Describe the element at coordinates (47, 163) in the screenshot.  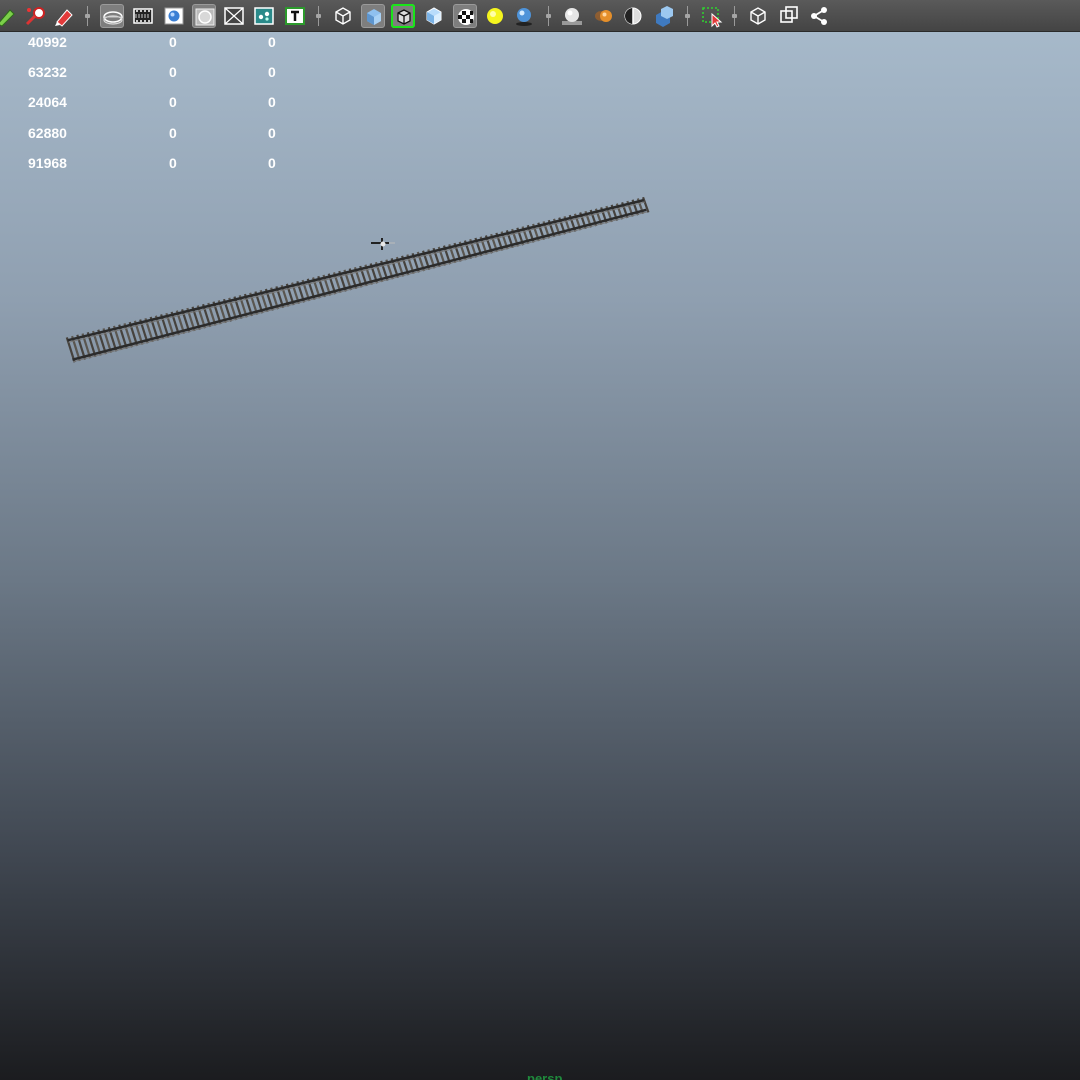
I see `hud-value: 91968` at that location.